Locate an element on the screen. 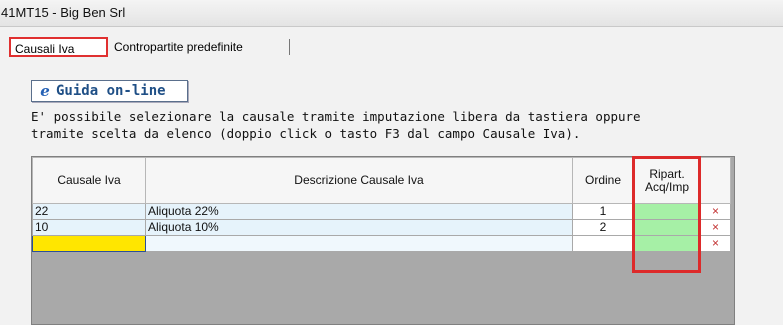 The width and height of the screenshot is (783, 325). table-row: 22 Aliquota 22% 1 × is located at coordinates (381, 211).